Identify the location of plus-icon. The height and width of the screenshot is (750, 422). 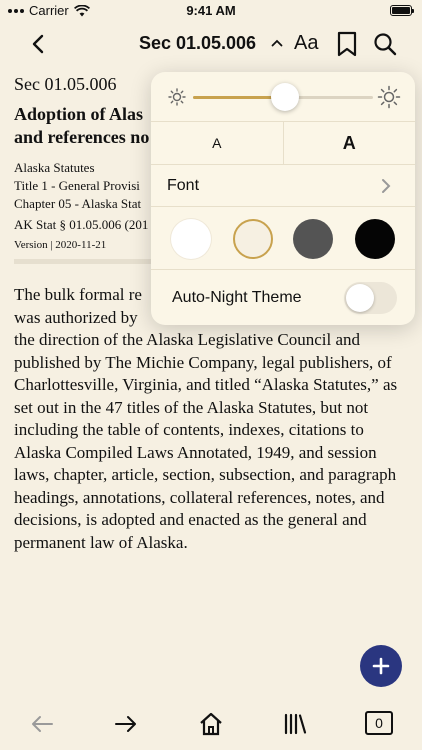
(381, 666).